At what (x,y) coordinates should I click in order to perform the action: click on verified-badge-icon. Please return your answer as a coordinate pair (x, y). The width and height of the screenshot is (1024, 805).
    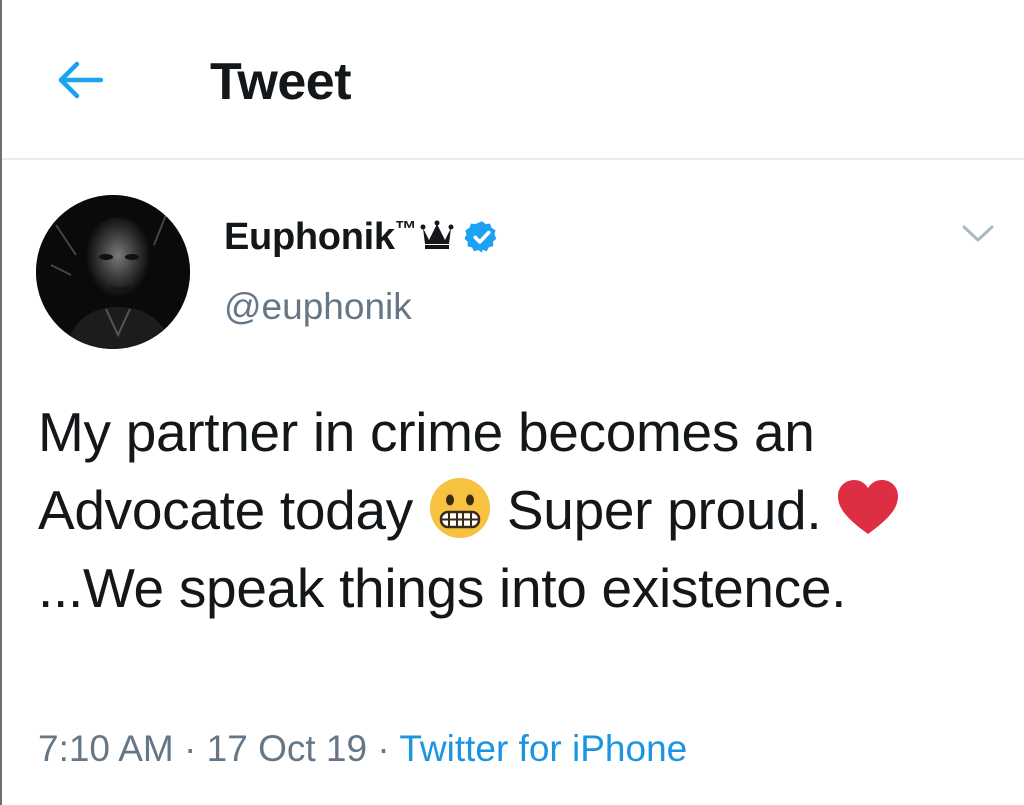
    Looking at the image, I should click on (480, 237).